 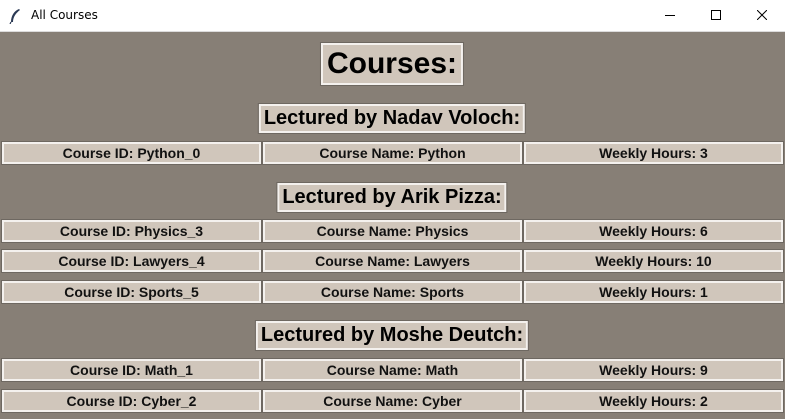 What do you see at coordinates (64, 15) in the screenshot?
I see `window-title: All Courses` at bounding box center [64, 15].